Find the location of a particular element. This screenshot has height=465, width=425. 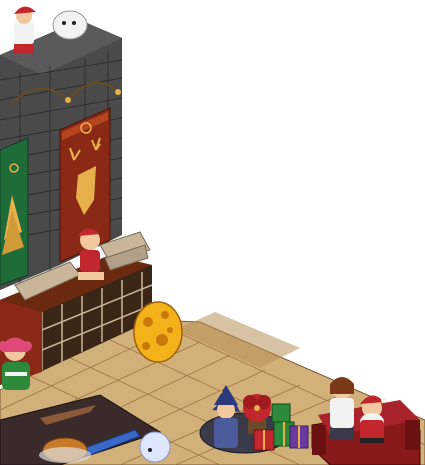

white-haired-avatar is located at coordinates (155, 447).